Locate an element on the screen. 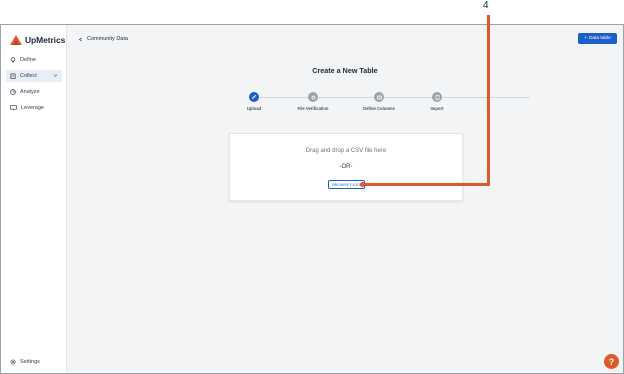 Image resolution: width=624 pixels, height=374 pixels. sidebar-item-settings: Settings is located at coordinates (34, 362).